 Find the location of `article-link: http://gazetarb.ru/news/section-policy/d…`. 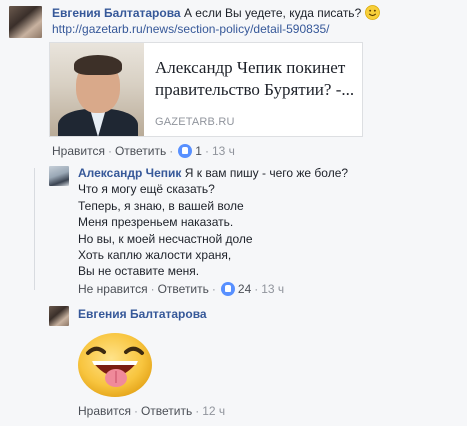

article-link: http://gazetarb.ru/news/section-policy/d… is located at coordinates (191, 29).